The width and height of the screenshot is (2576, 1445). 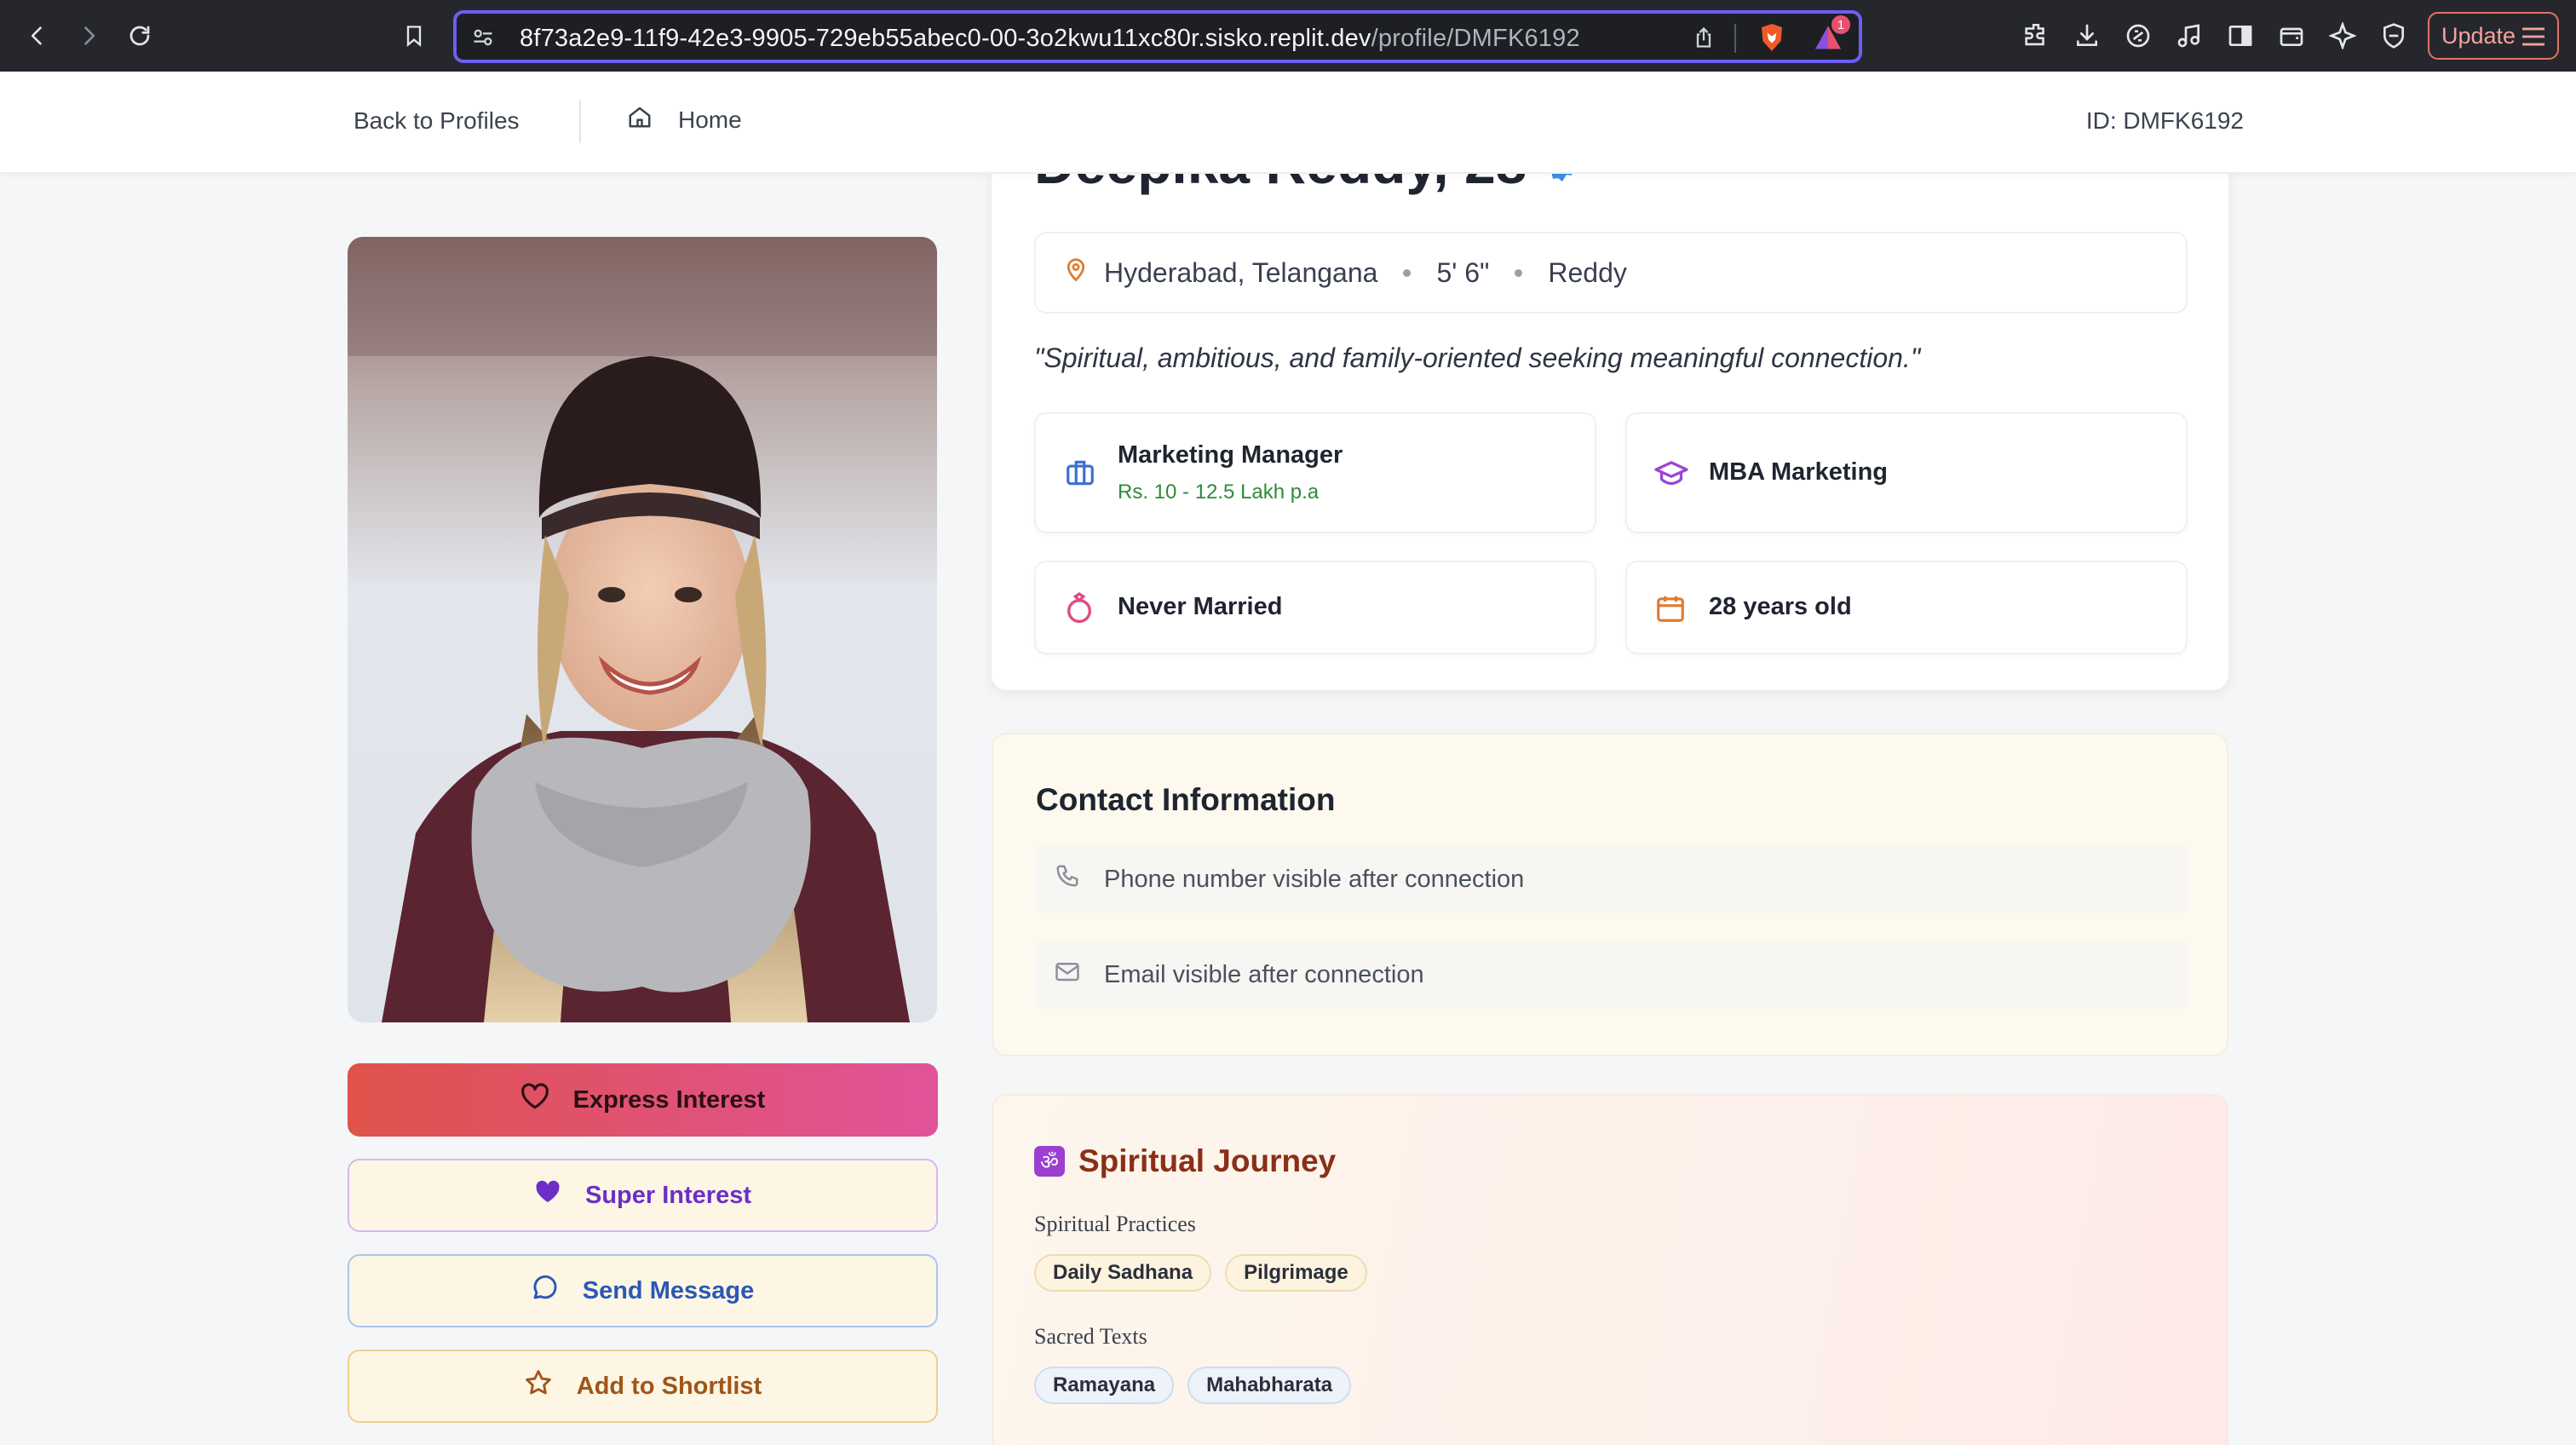 What do you see at coordinates (1115, 1224) in the screenshot?
I see `spiritual-practices-label: Spiritual Practices` at bounding box center [1115, 1224].